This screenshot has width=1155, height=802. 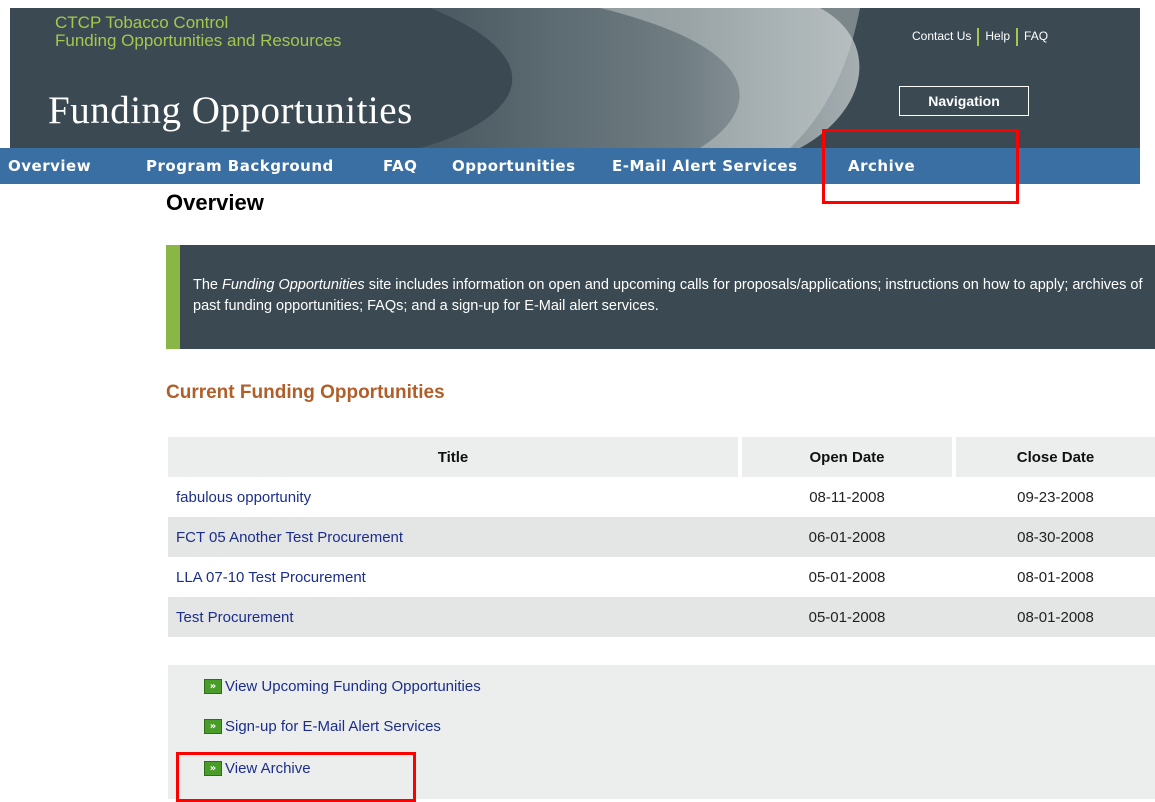 I want to click on table-header-row: Title Open Date Close Date, so click(x=661, y=457).